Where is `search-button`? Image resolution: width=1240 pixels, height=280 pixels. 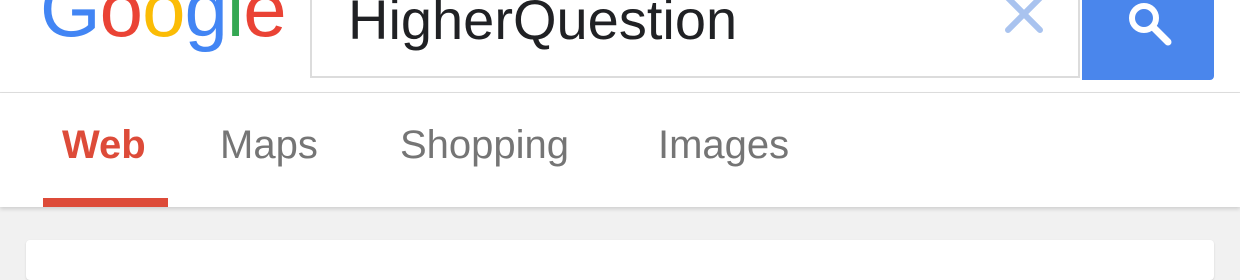 search-button is located at coordinates (1148, 40).